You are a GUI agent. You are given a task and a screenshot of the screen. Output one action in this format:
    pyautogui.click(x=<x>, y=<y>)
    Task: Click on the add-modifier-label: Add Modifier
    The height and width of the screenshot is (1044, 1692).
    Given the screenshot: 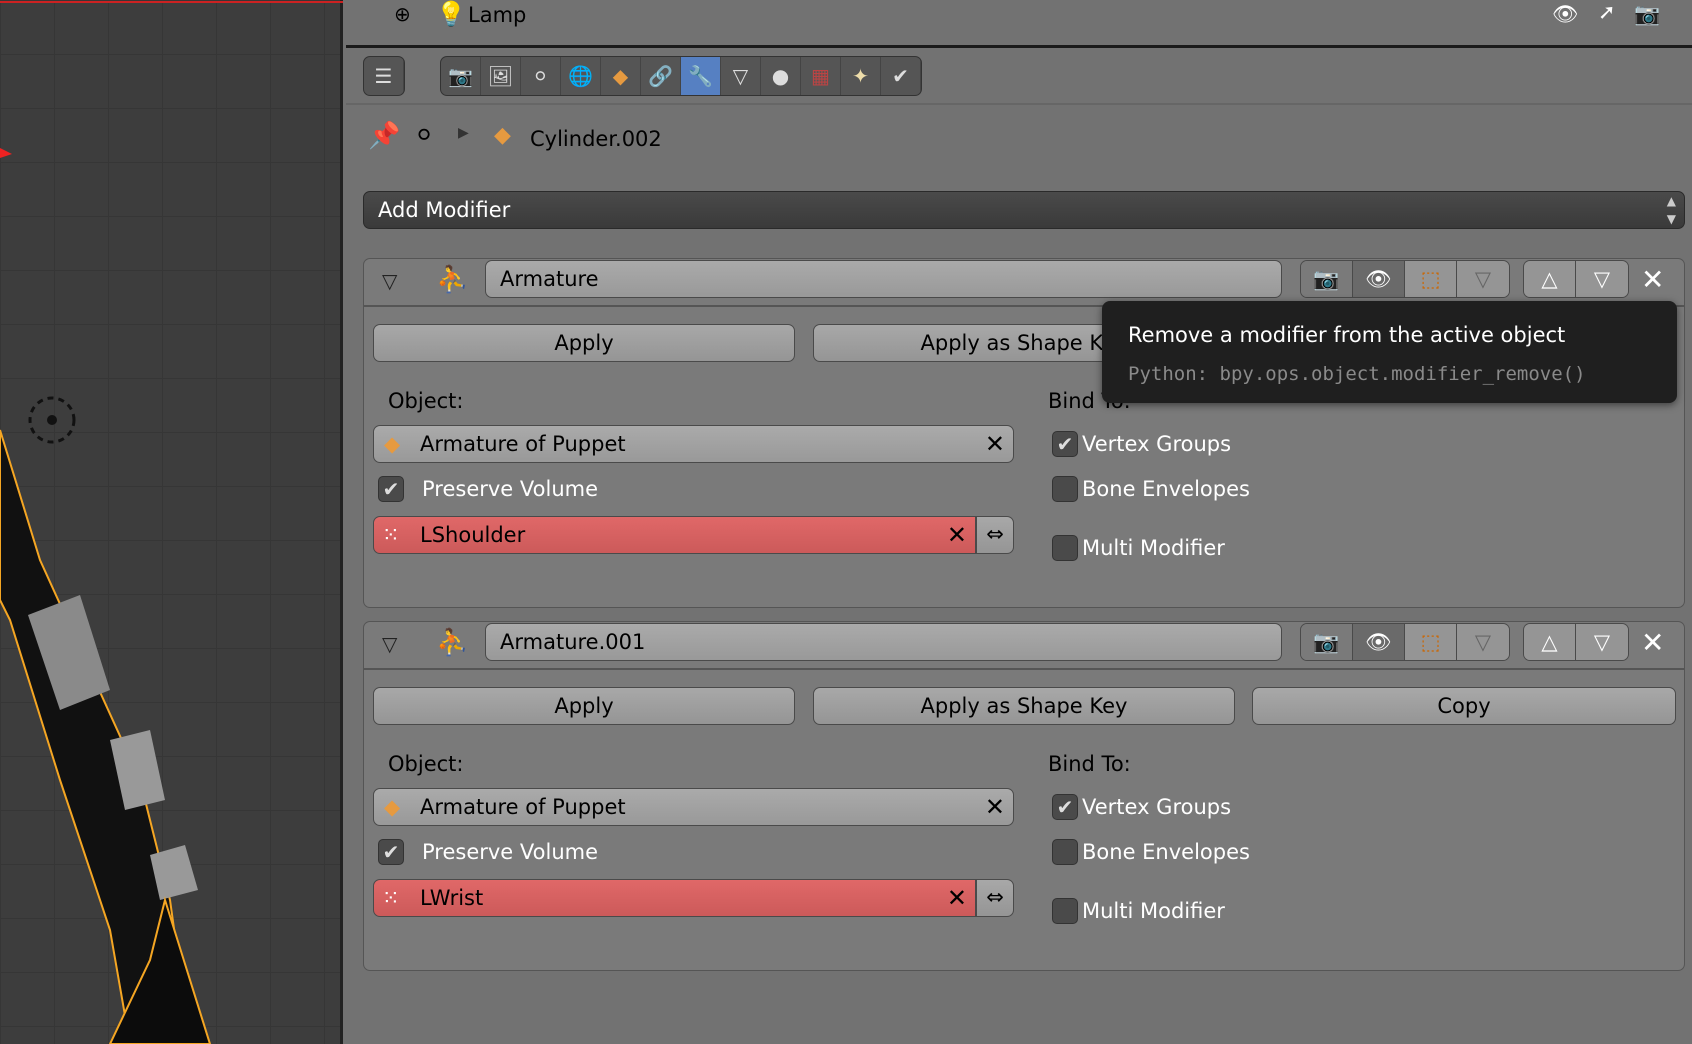 What is the action you would take?
    pyautogui.click(x=444, y=210)
    